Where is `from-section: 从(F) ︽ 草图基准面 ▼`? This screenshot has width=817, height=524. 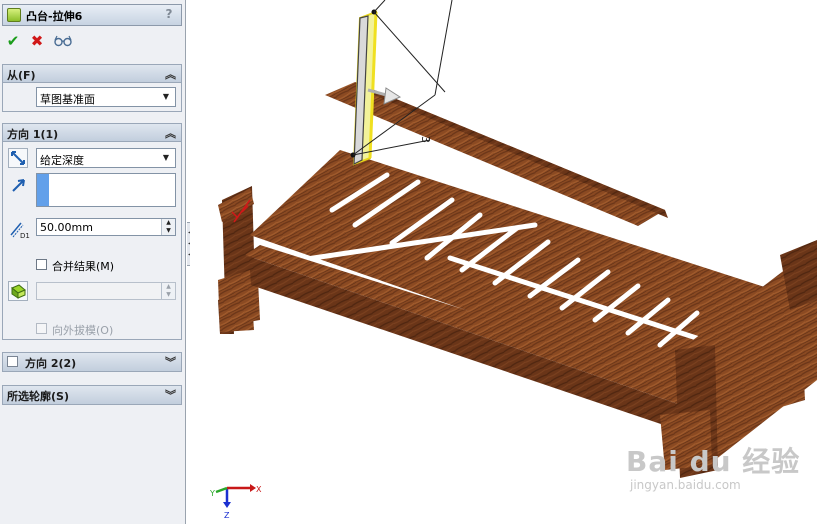 from-section: 从(F) ︽ 草图基准面 ▼ is located at coordinates (92, 88).